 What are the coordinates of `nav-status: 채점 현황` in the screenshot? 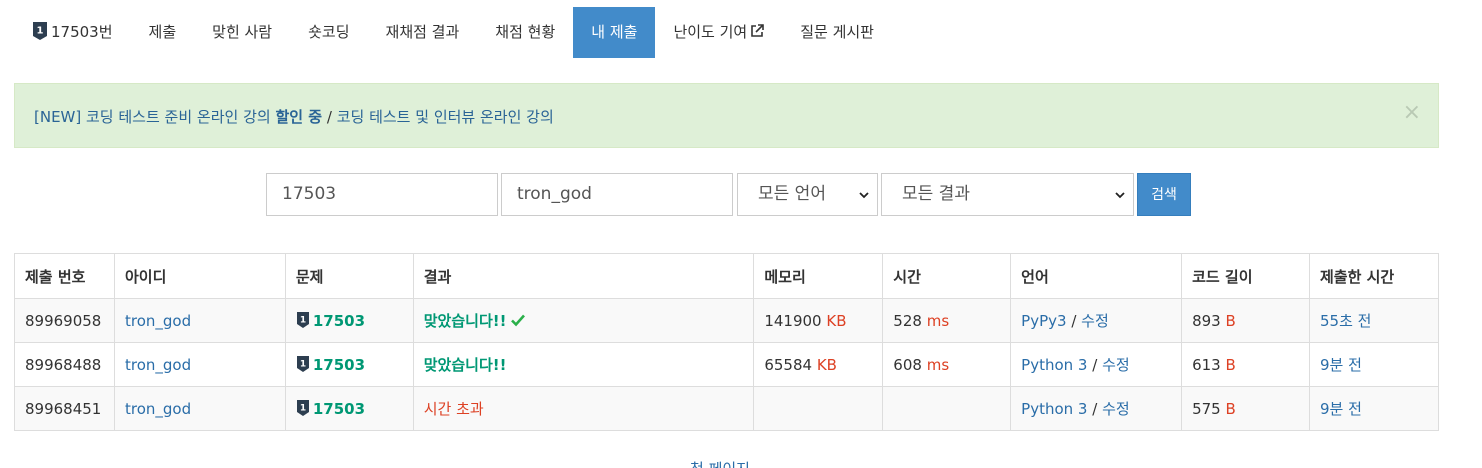 It's located at (525, 32).